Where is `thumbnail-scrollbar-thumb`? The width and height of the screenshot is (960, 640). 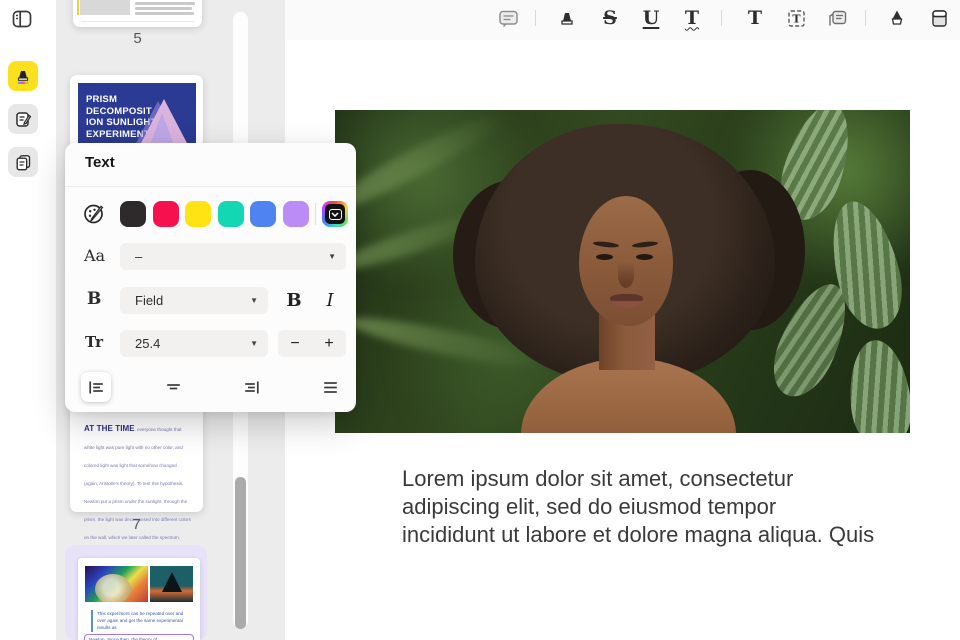
thumbnail-scrollbar-thumb is located at coordinates (240, 553).